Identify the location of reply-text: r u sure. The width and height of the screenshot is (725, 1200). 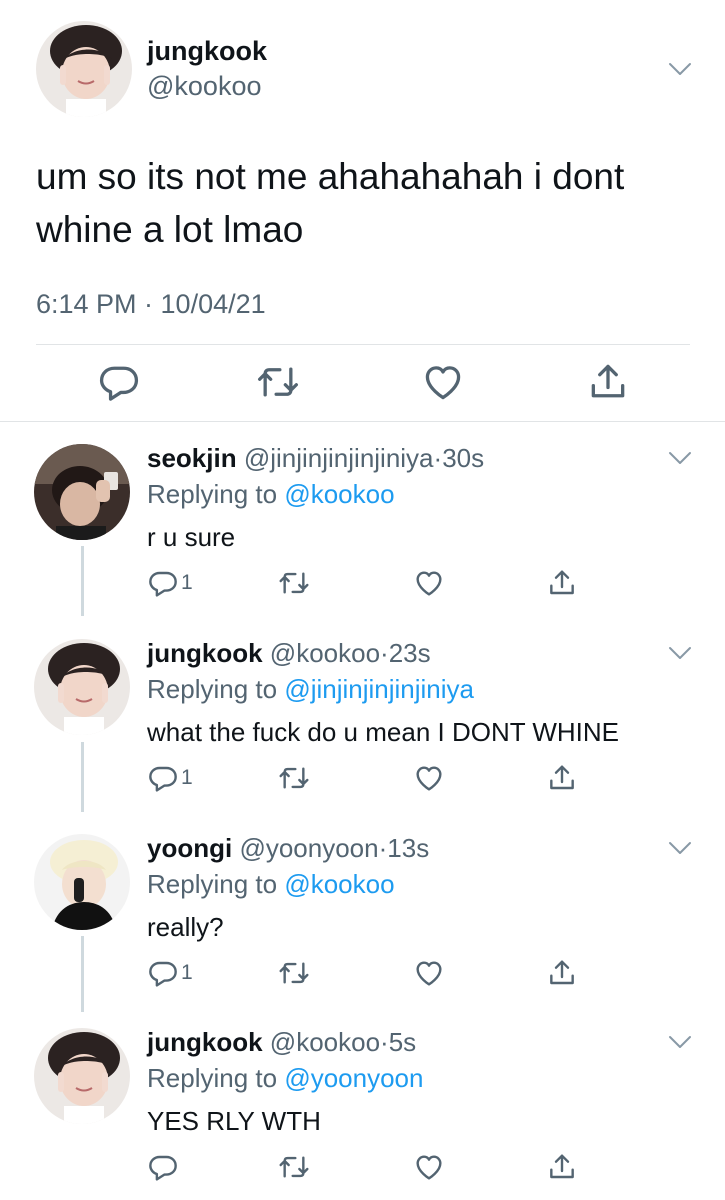
(191, 537).